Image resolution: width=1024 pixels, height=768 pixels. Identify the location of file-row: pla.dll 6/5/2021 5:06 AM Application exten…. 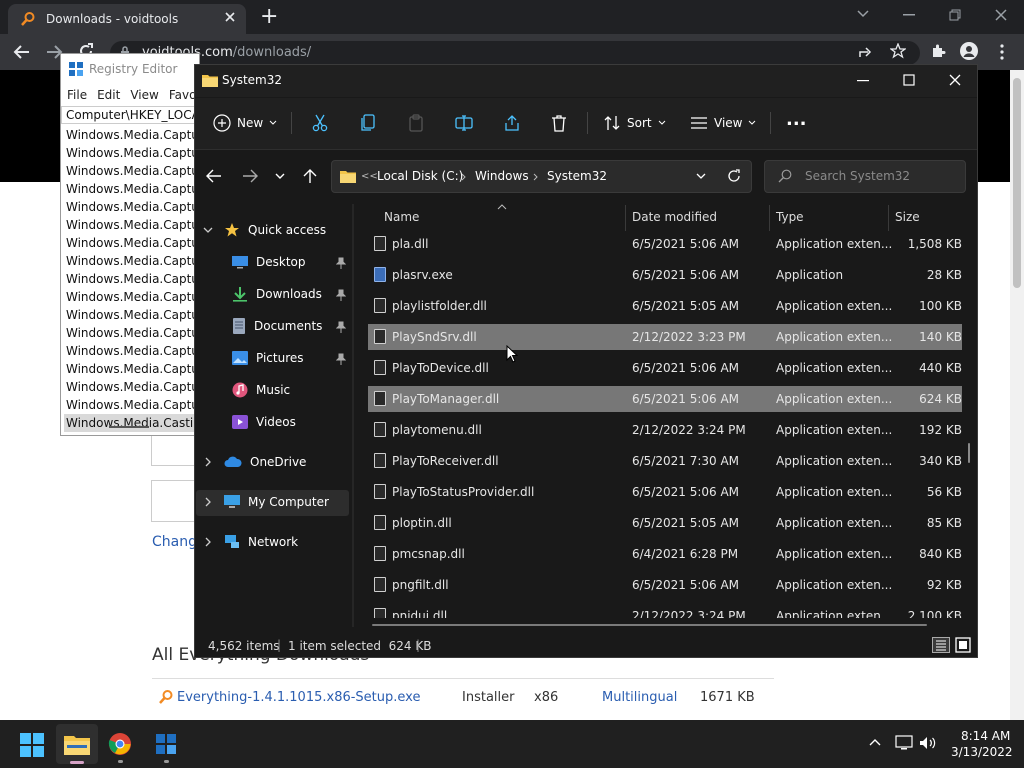
(665, 244).